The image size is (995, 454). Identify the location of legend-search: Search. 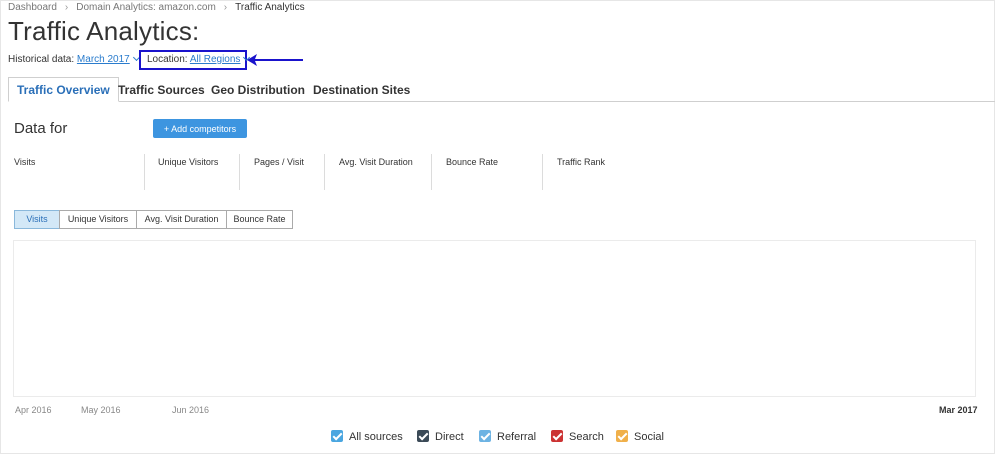
(577, 437).